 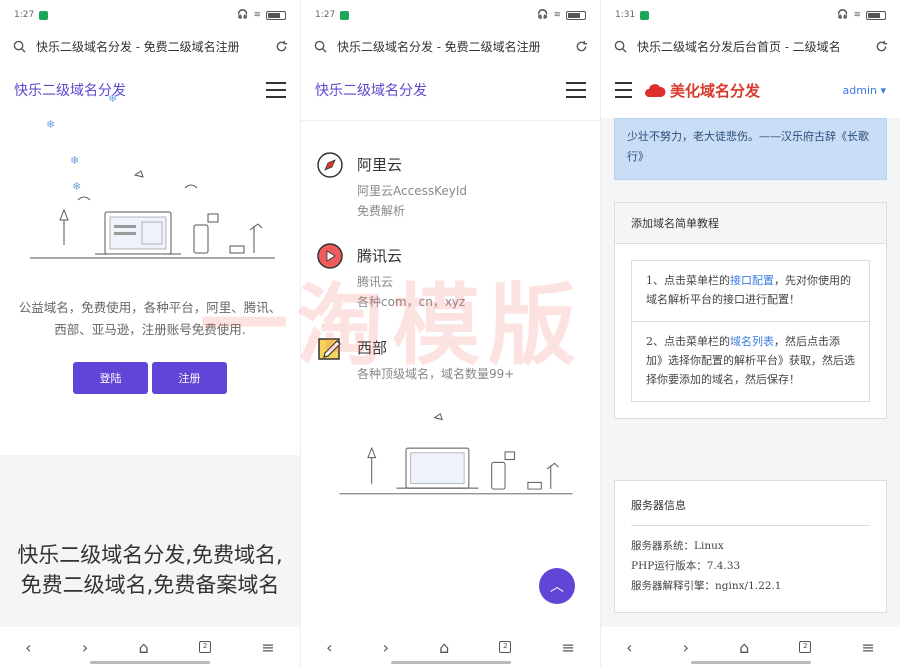 What do you see at coordinates (412, 191) in the screenshot?
I see `service-line: 阿里云AccessKeyId` at bounding box center [412, 191].